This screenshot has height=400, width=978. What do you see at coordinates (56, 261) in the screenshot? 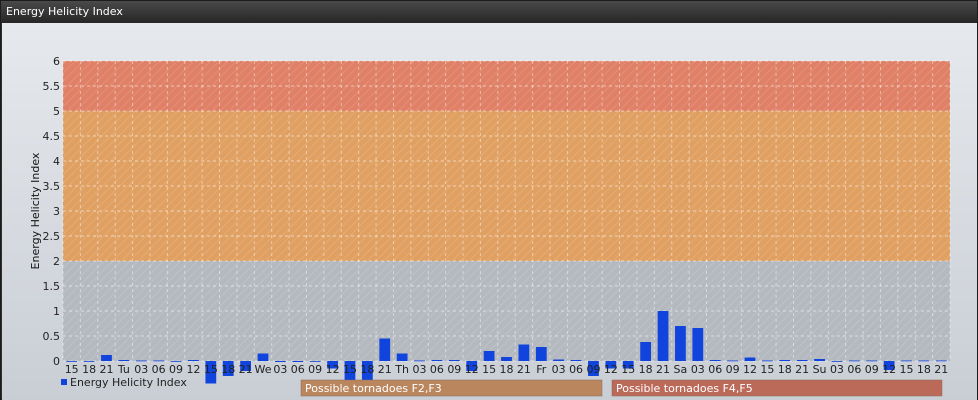
I see `y-tick-label: 2` at bounding box center [56, 261].